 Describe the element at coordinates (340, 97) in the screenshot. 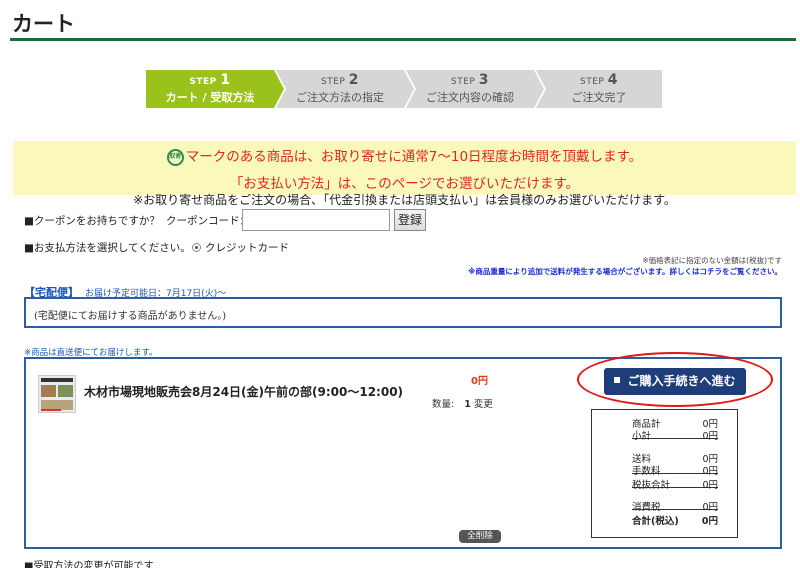

I see `step-2-label: ご注文方法の指定` at that location.